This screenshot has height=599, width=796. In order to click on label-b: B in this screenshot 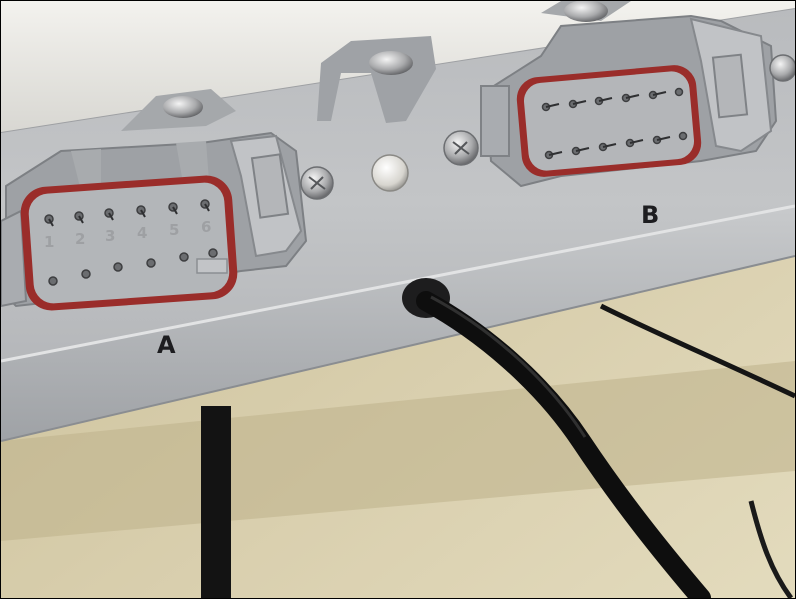, I will do `click(650, 215)`.